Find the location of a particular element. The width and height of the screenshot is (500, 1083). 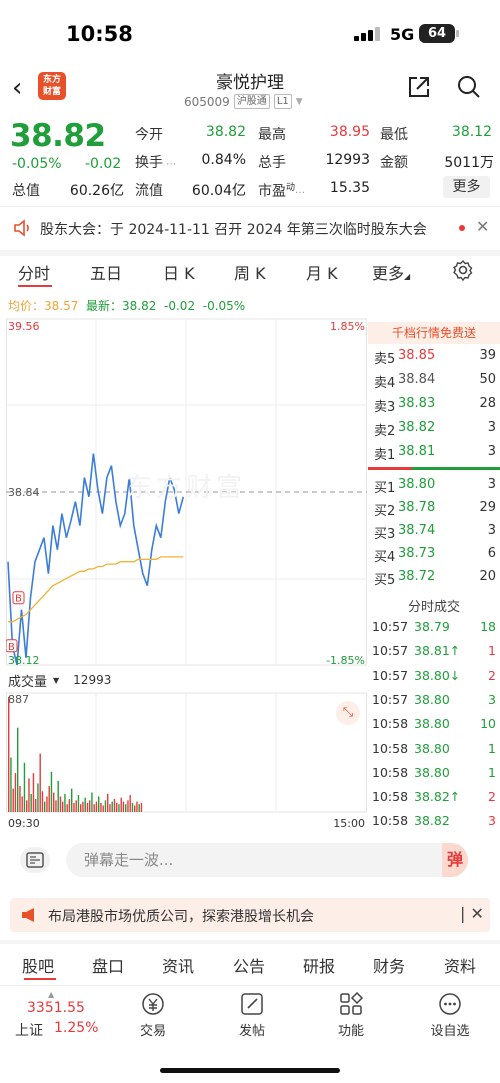

level-price: 38.72 is located at coordinates (417, 576).